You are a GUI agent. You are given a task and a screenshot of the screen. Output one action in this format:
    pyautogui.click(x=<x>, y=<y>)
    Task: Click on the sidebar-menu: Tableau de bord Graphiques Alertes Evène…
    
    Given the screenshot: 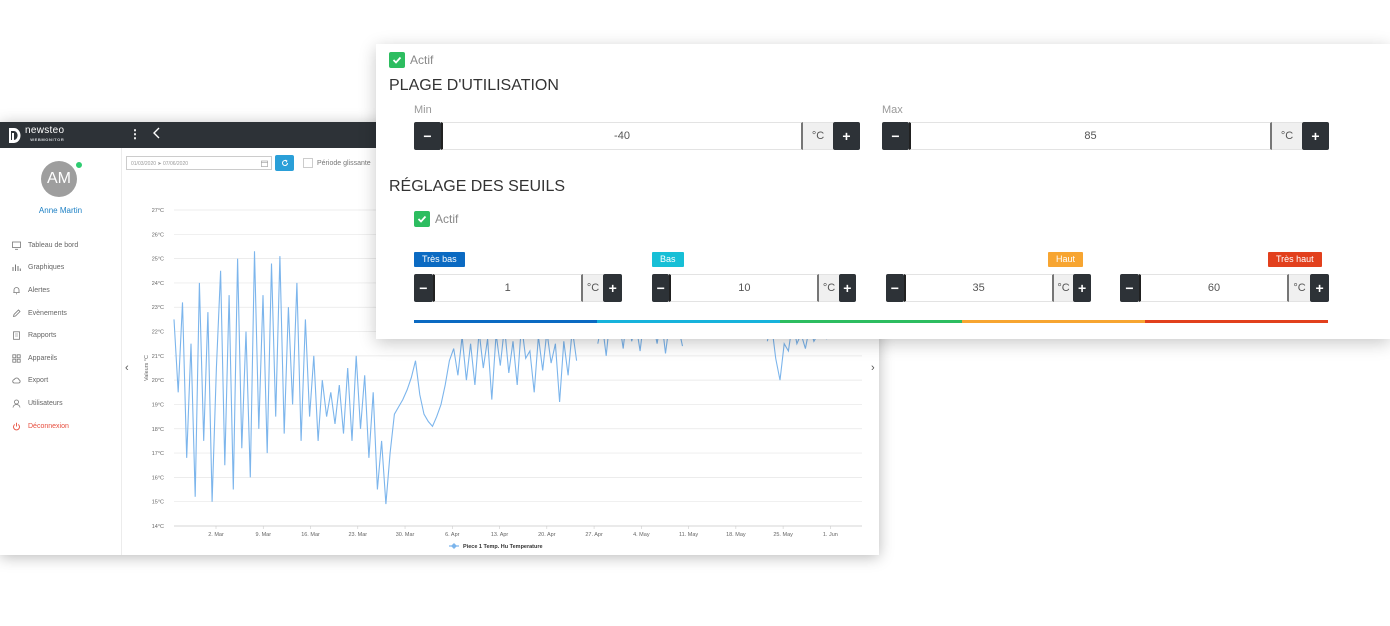 What is the action you would take?
    pyautogui.click(x=45, y=335)
    